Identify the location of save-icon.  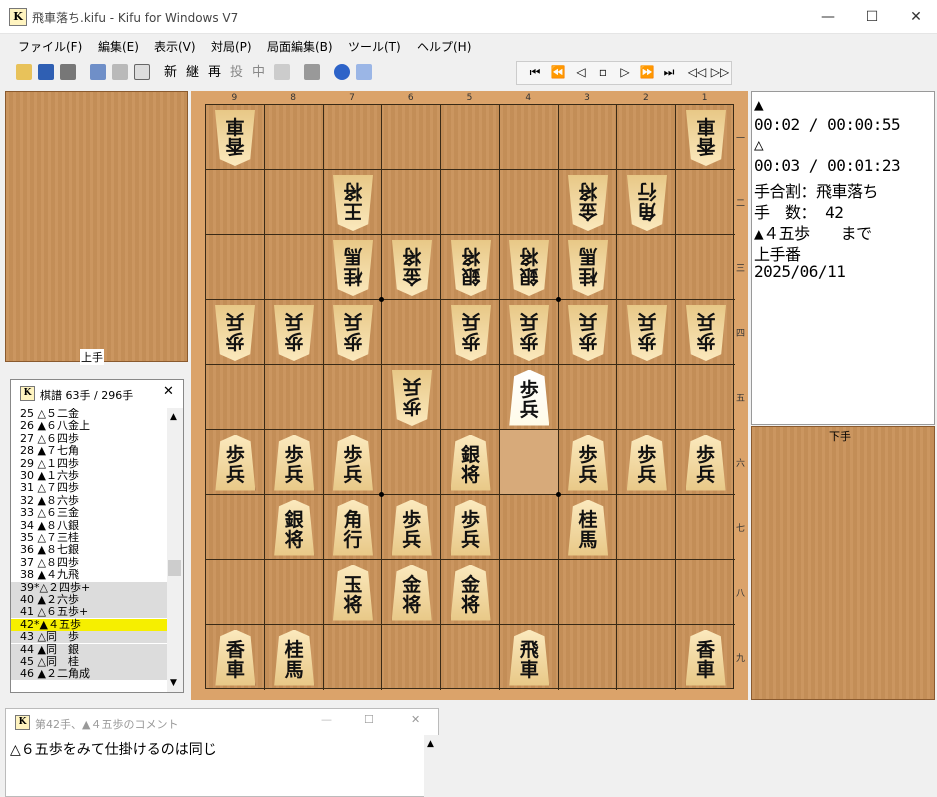
(46, 72).